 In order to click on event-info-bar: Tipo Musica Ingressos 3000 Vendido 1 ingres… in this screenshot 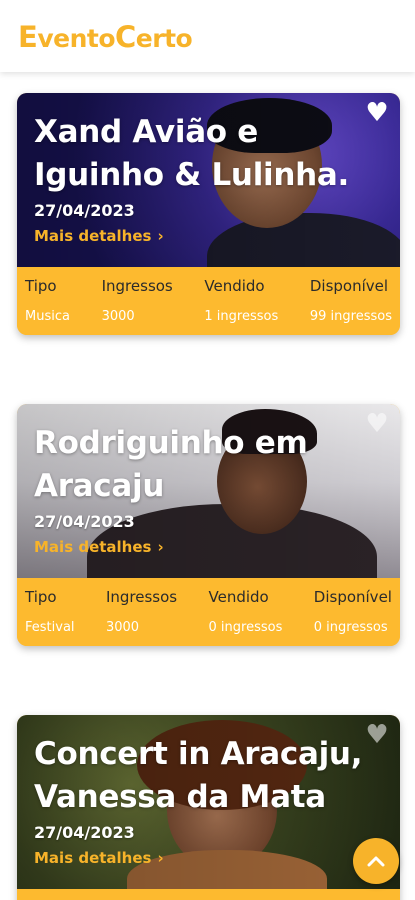, I will do `click(208, 301)`.